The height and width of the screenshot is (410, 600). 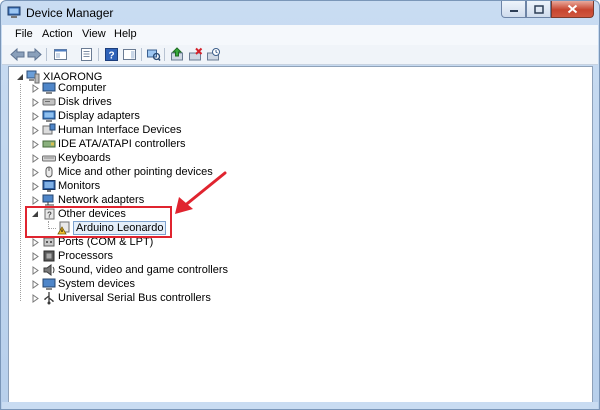 I want to click on minimize-button, so click(x=513, y=9).